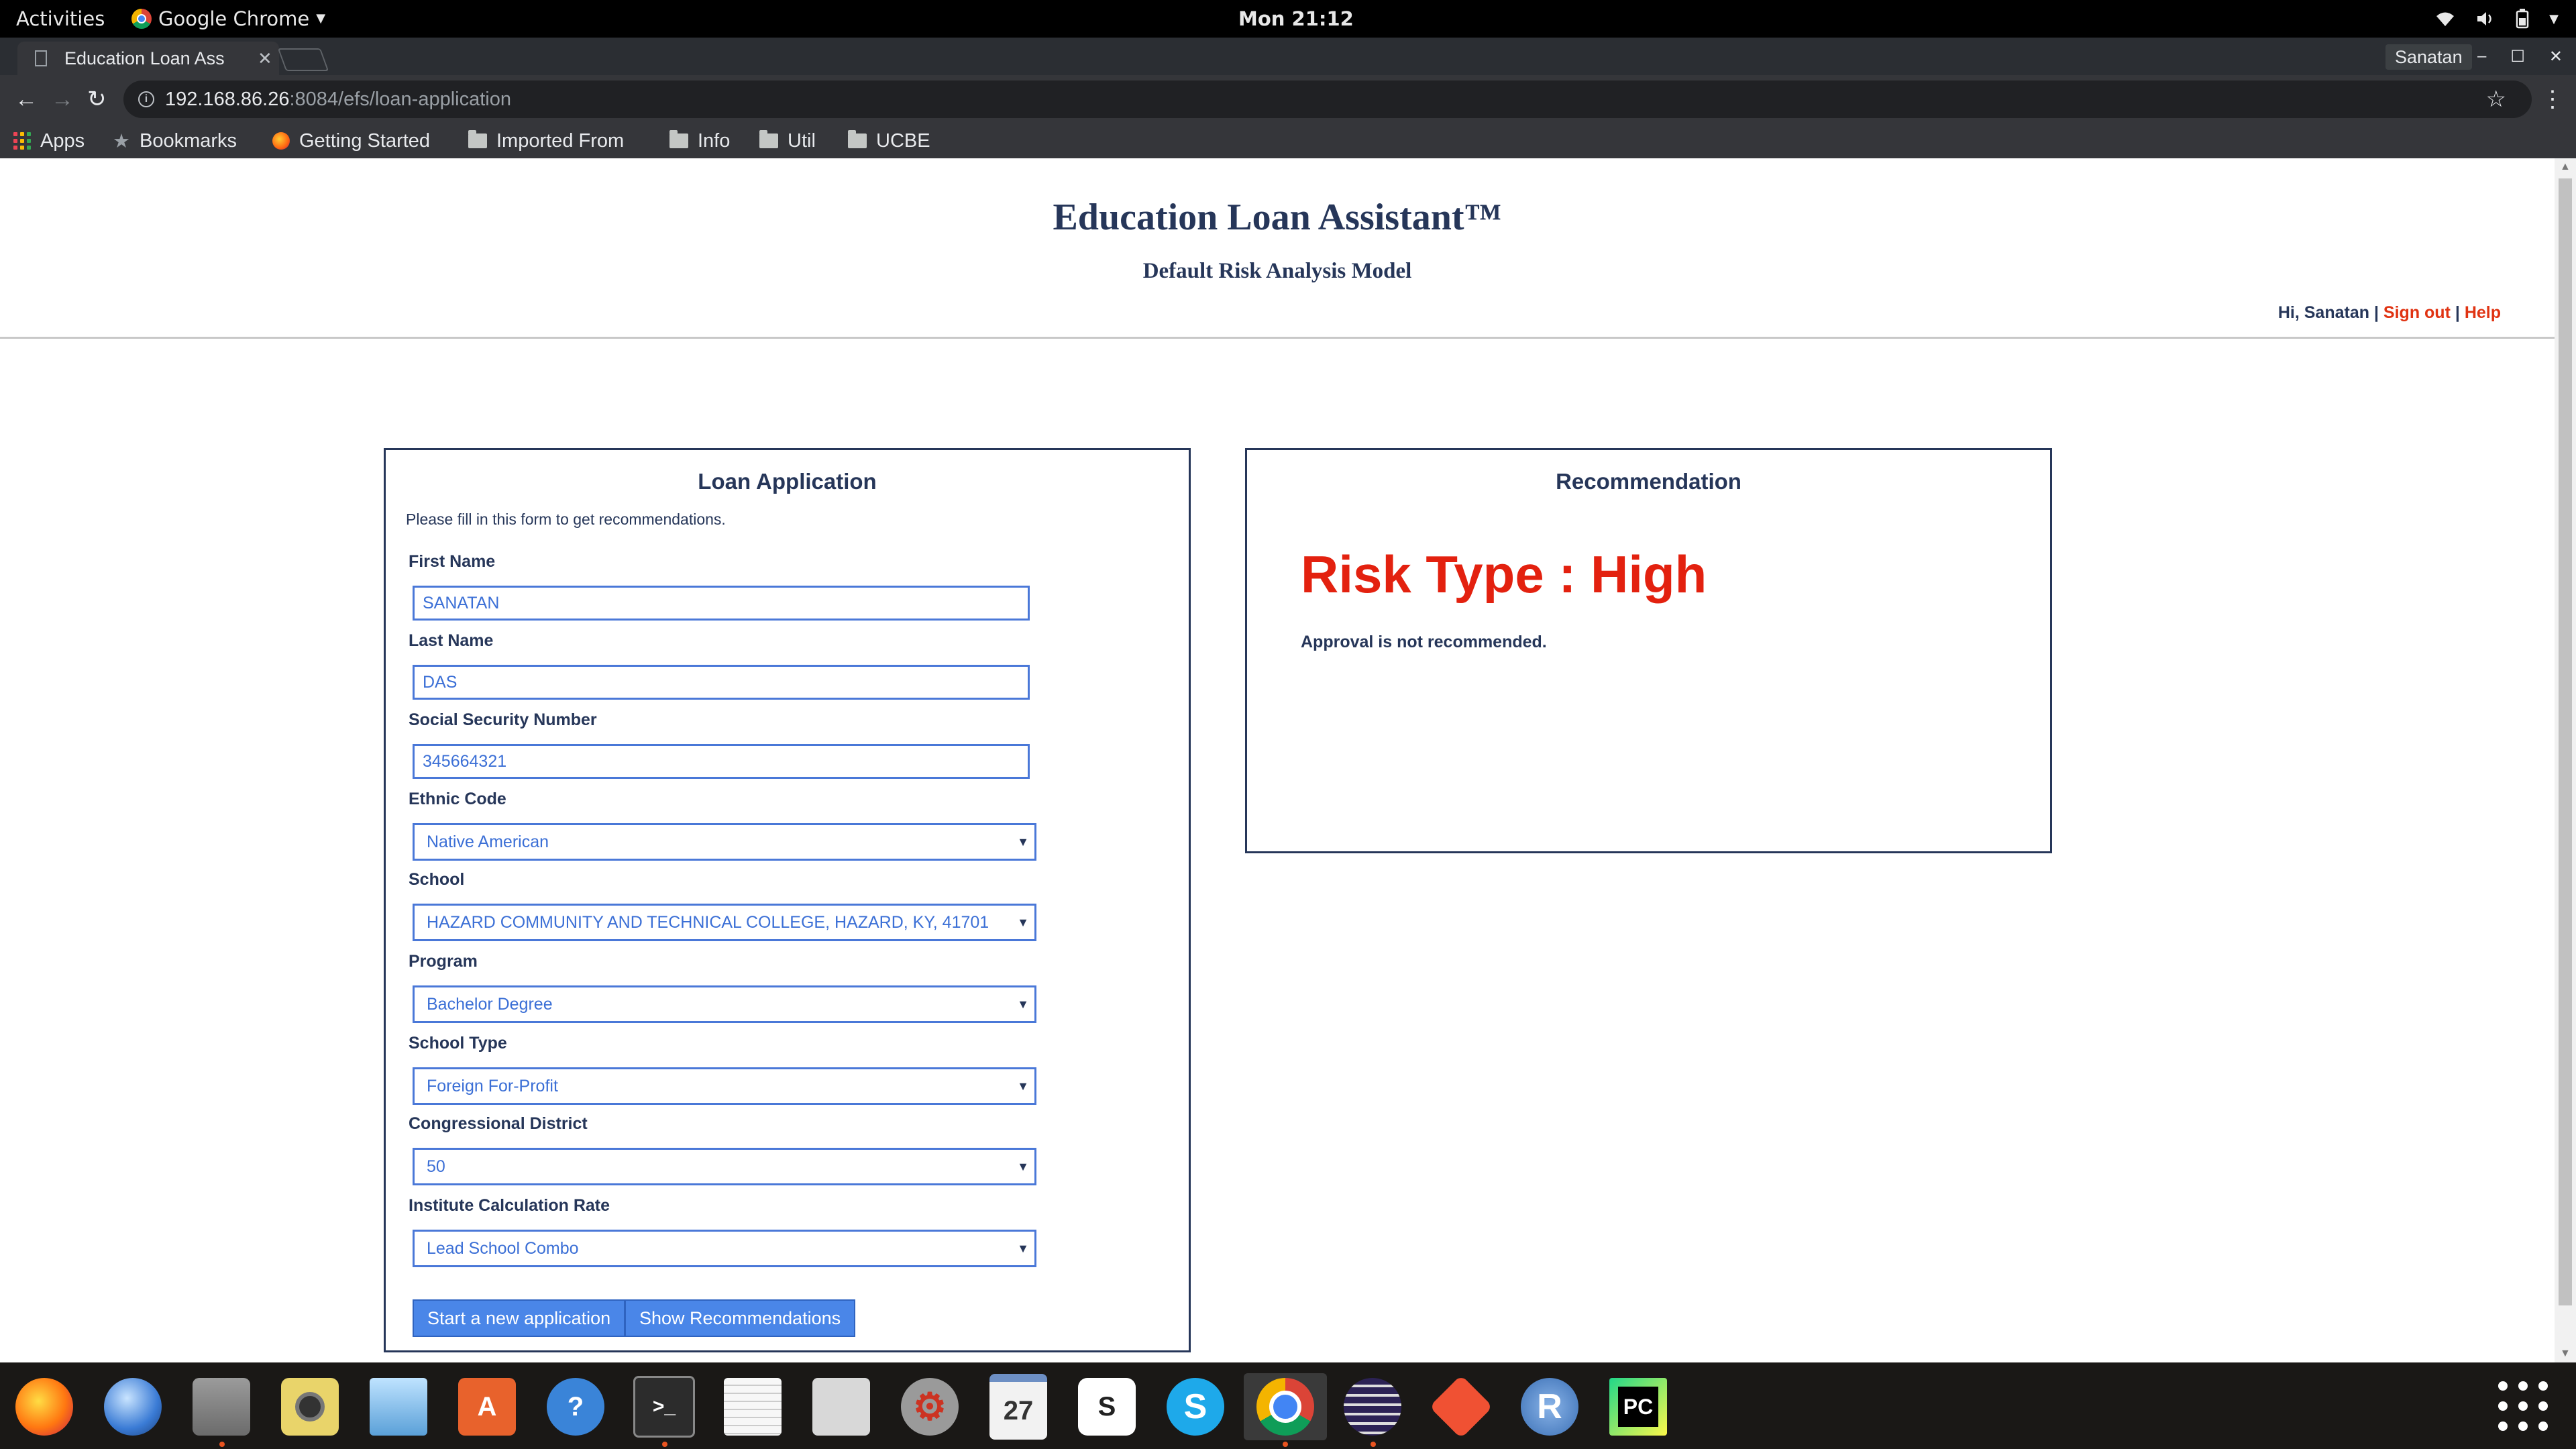 The width and height of the screenshot is (2576, 1449). What do you see at coordinates (1285, 1407) in the screenshot?
I see `chrome-icon` at bounding box center [1285, 1407].